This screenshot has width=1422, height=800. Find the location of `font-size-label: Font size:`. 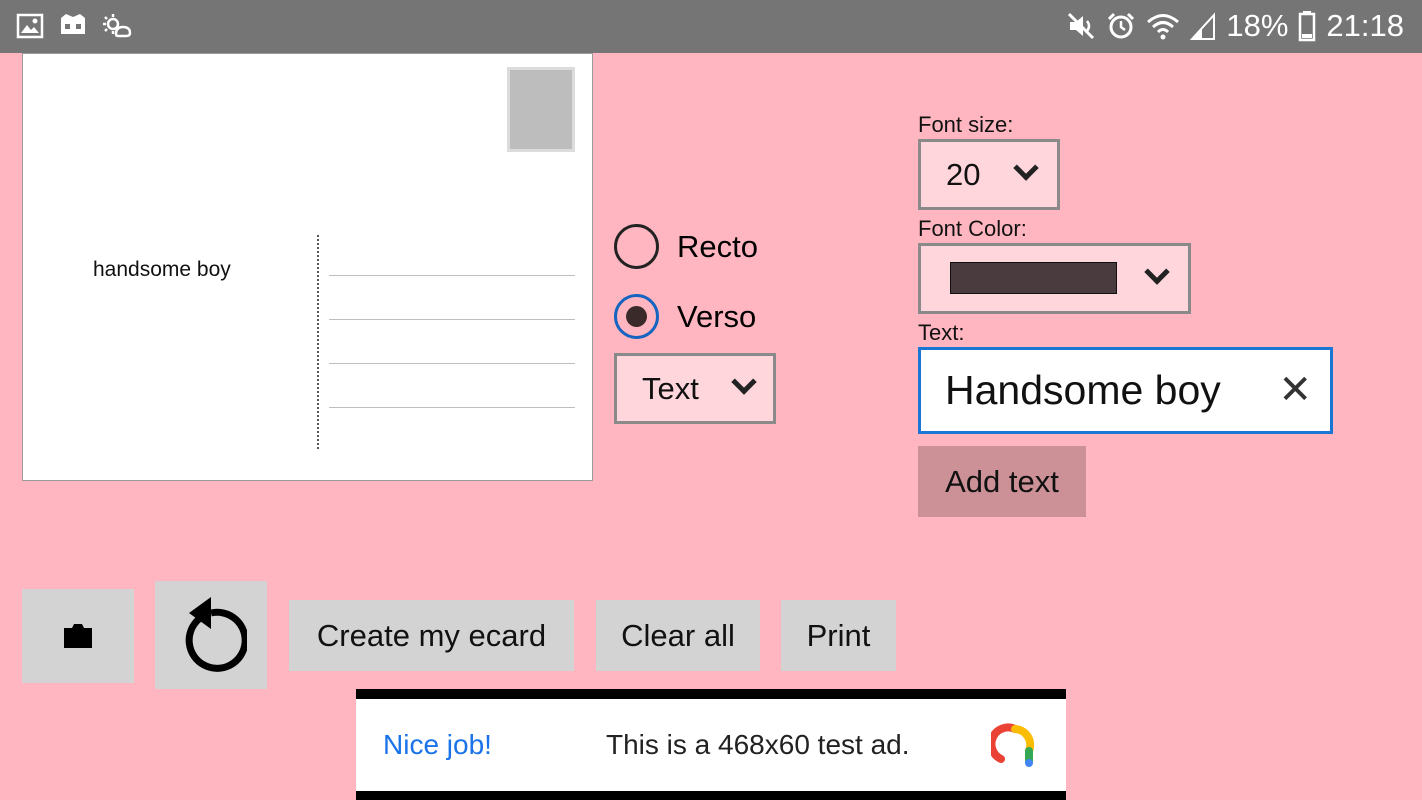

font-size-label: Font size: is located at coordinates (966, 124).